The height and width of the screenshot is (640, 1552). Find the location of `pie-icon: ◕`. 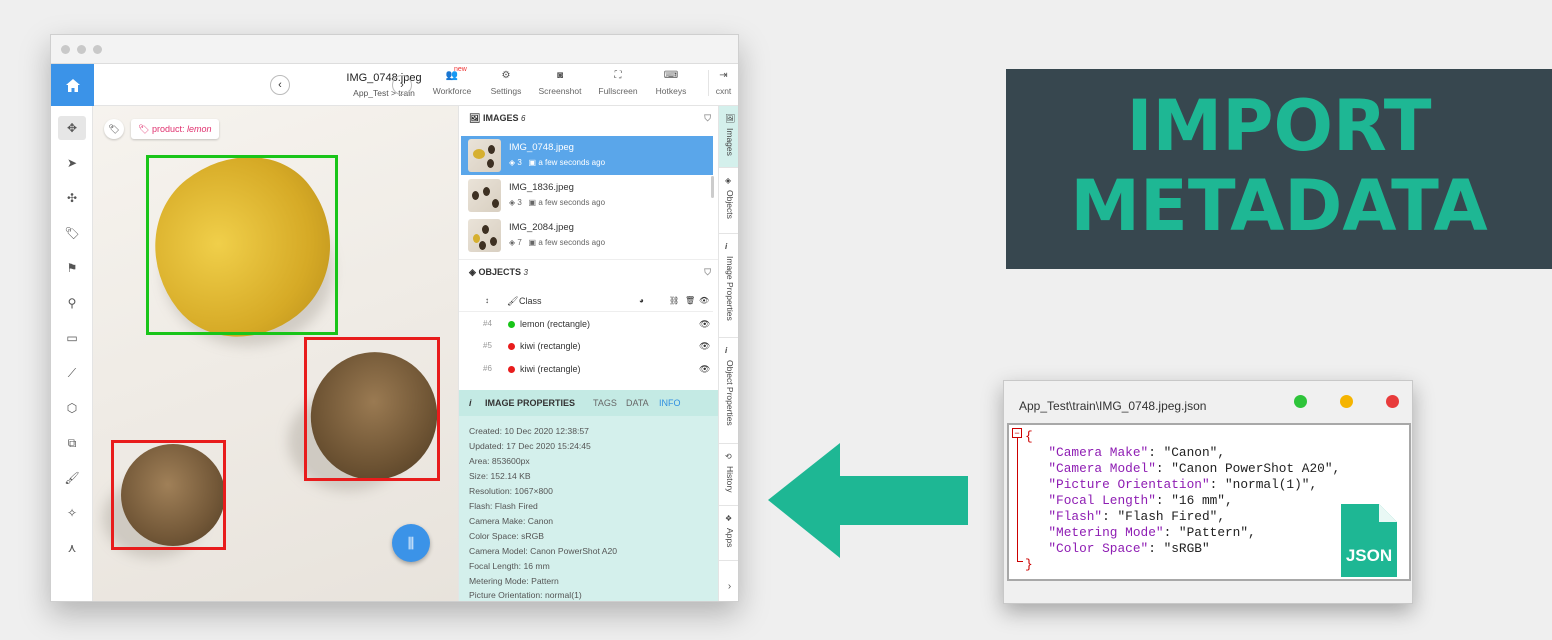

pie-icon: ◕ is located at coordinates (641, 301).